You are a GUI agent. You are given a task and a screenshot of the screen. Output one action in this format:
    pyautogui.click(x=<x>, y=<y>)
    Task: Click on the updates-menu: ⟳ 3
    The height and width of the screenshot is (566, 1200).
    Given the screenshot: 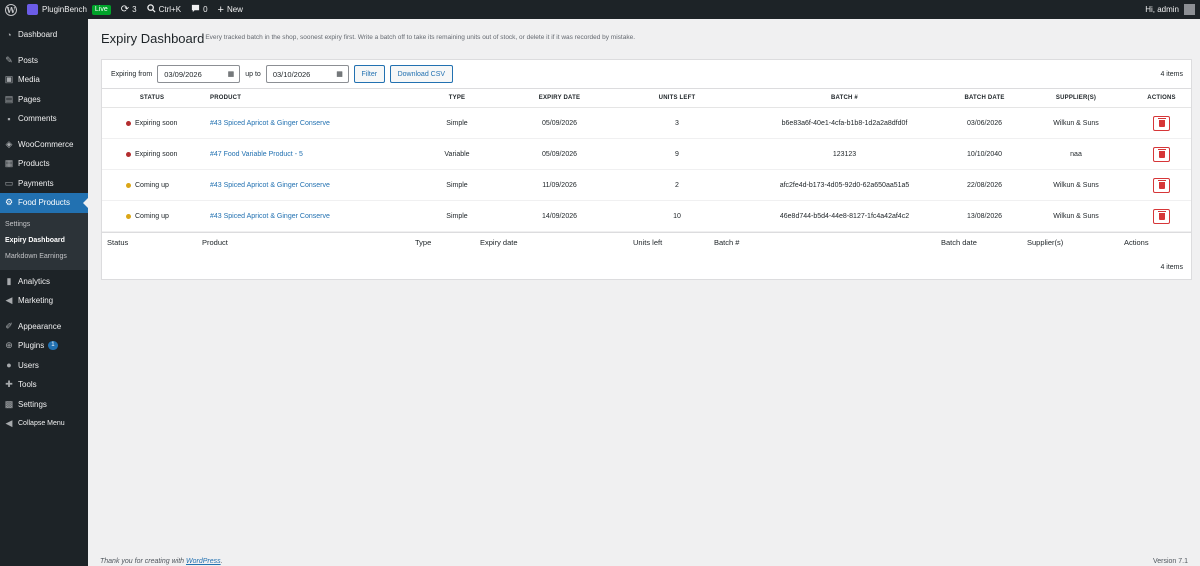 What is the action you would take?
    pyautogui.click(x=129, y=9)
    